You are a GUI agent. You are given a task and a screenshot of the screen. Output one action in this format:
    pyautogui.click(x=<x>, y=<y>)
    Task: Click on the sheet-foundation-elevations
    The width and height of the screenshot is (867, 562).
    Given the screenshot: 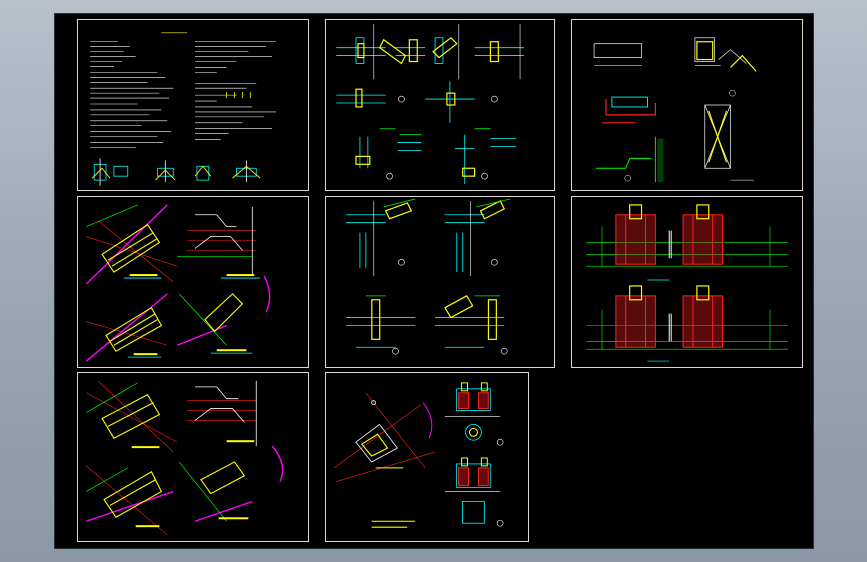 What is the action you would take?
    pyautogui.click(x=687, y=282)
    